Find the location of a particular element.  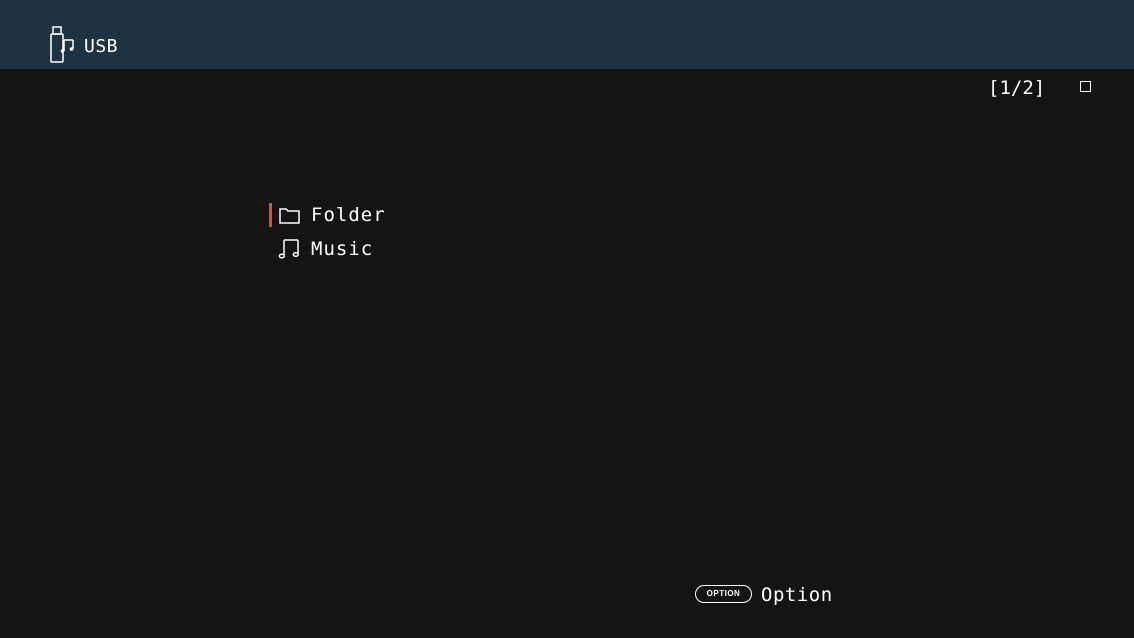

menu-item-folder: Folder is located at coordinates (378, 218).